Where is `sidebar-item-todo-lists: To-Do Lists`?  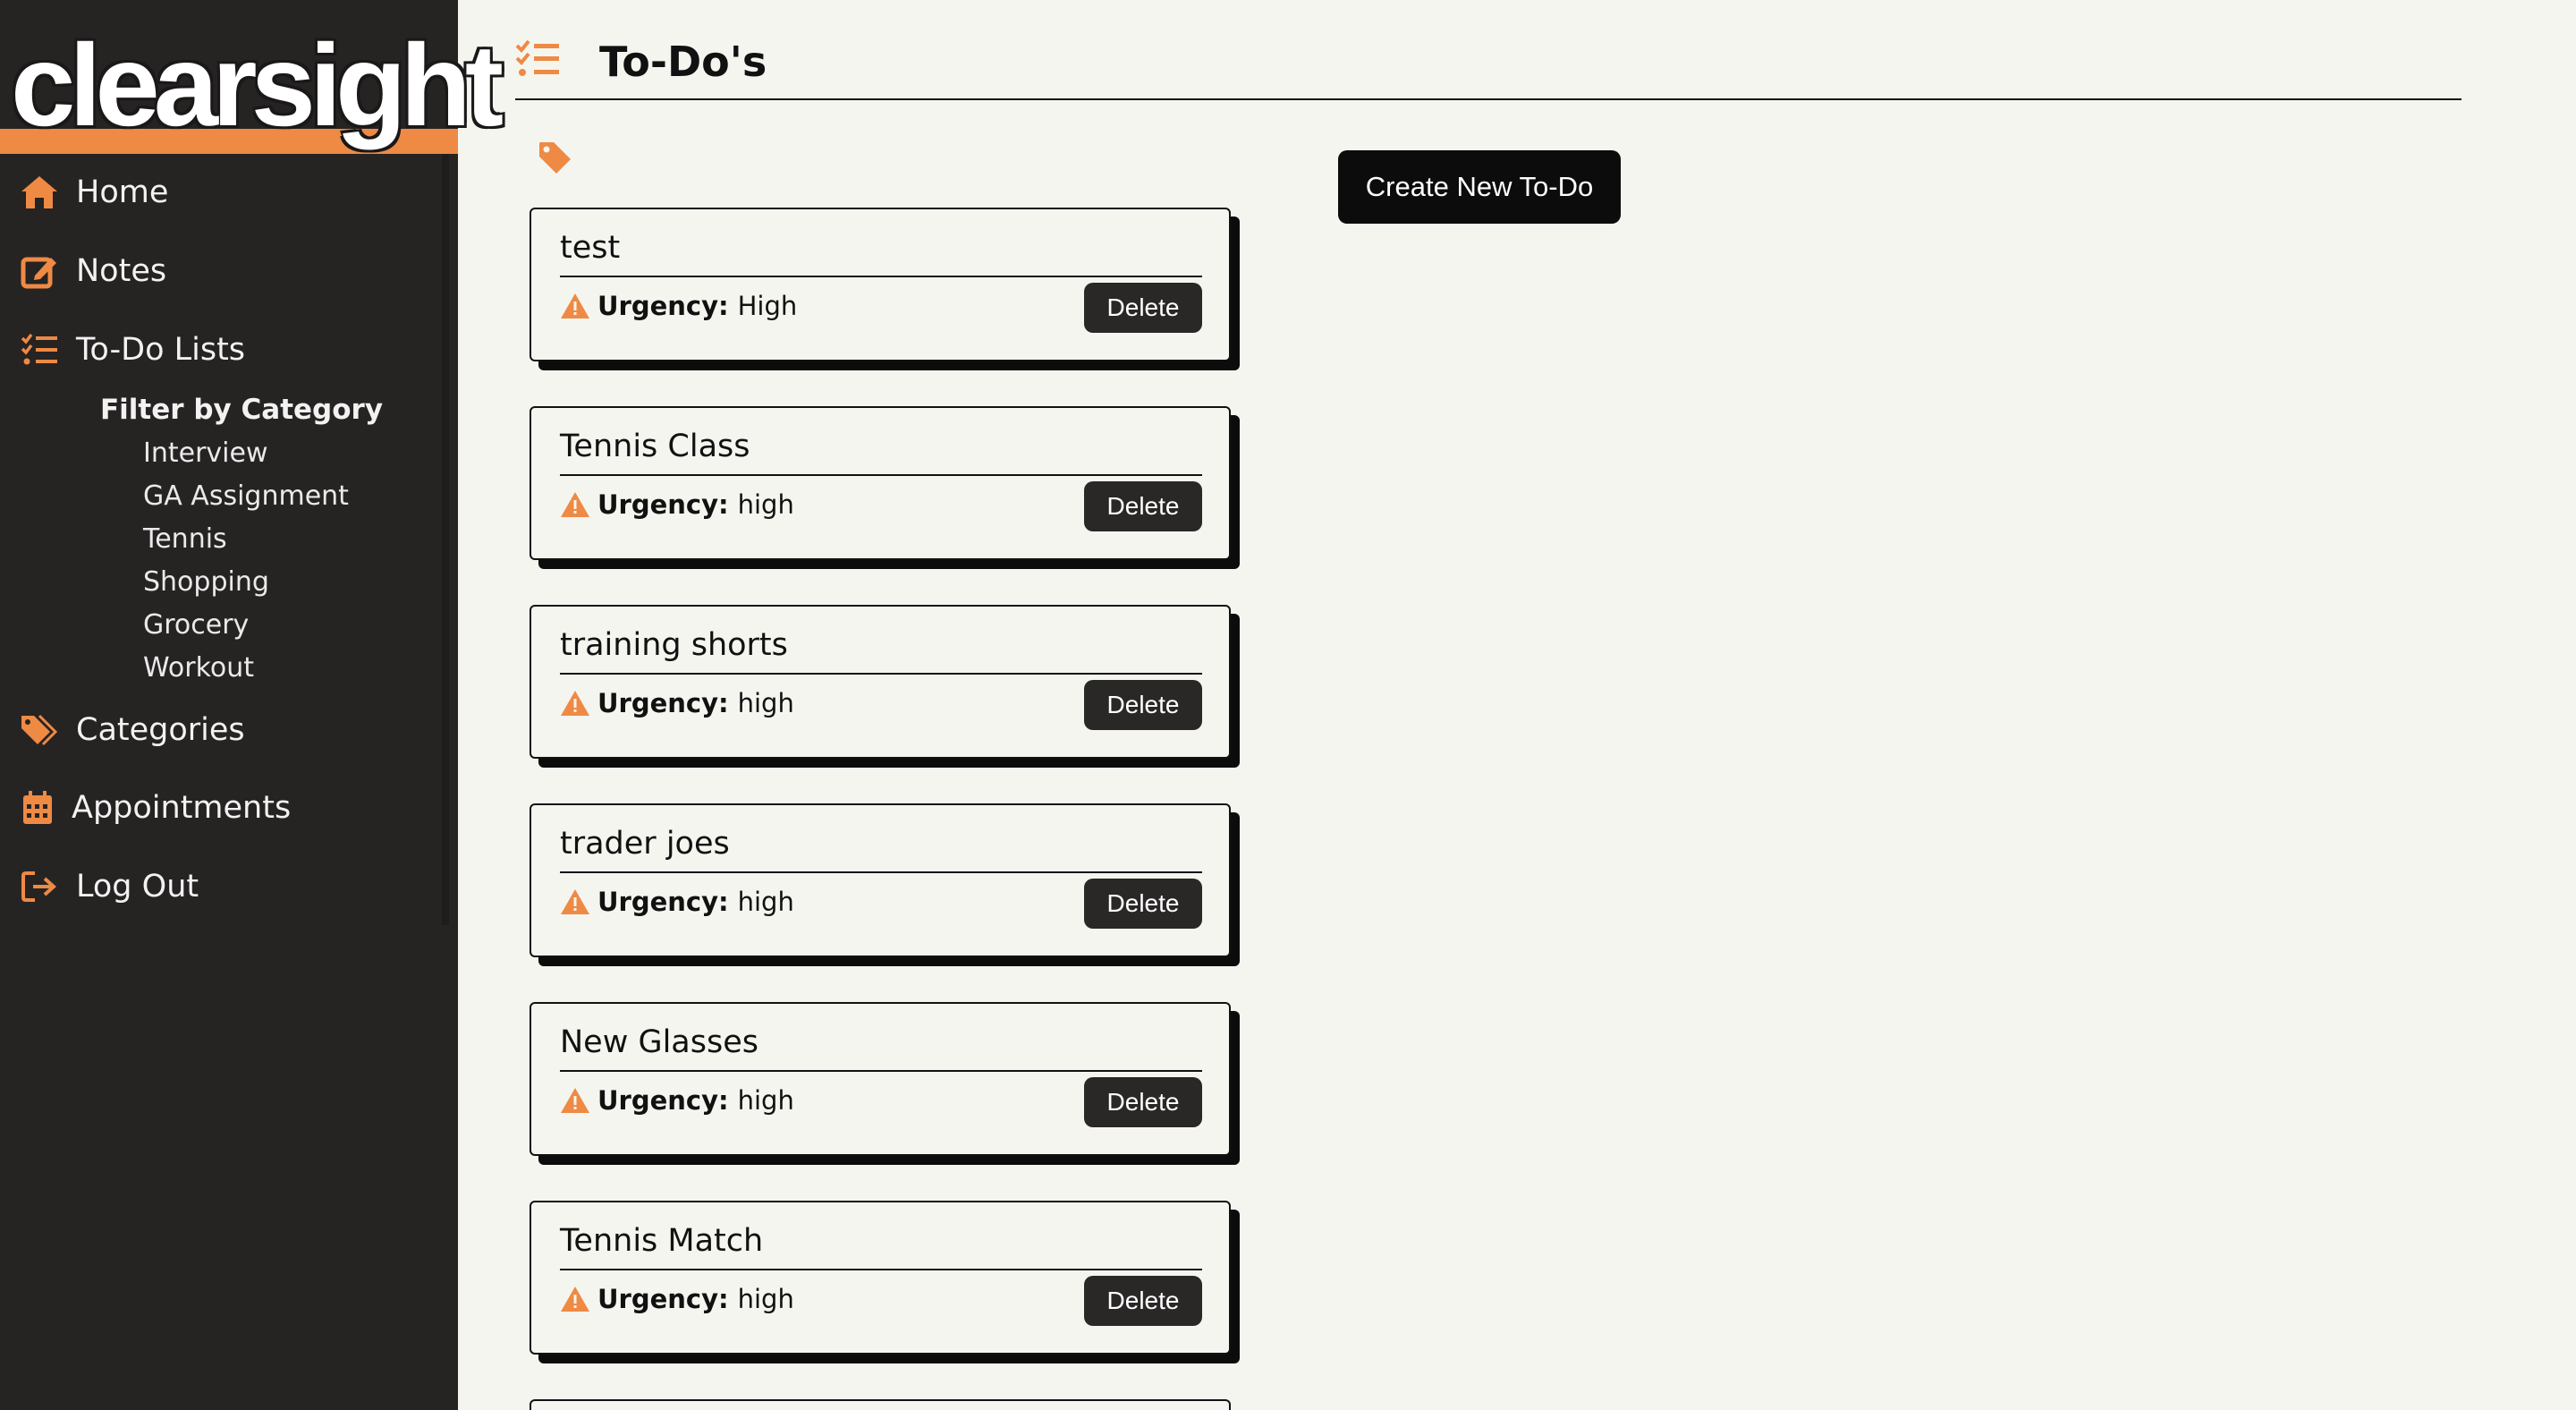
sidebar-item-todo-lists: To-Do Lists is located at coordinates (221, 350).